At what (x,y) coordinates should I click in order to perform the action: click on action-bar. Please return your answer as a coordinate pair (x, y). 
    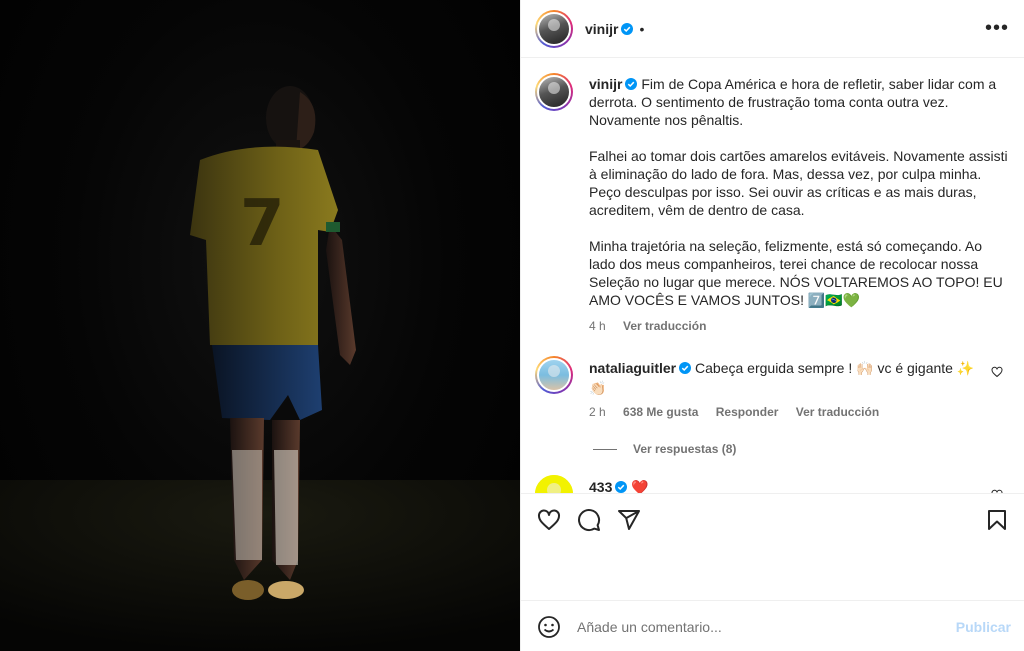
    Looking at the image, I should click on (772, 546).